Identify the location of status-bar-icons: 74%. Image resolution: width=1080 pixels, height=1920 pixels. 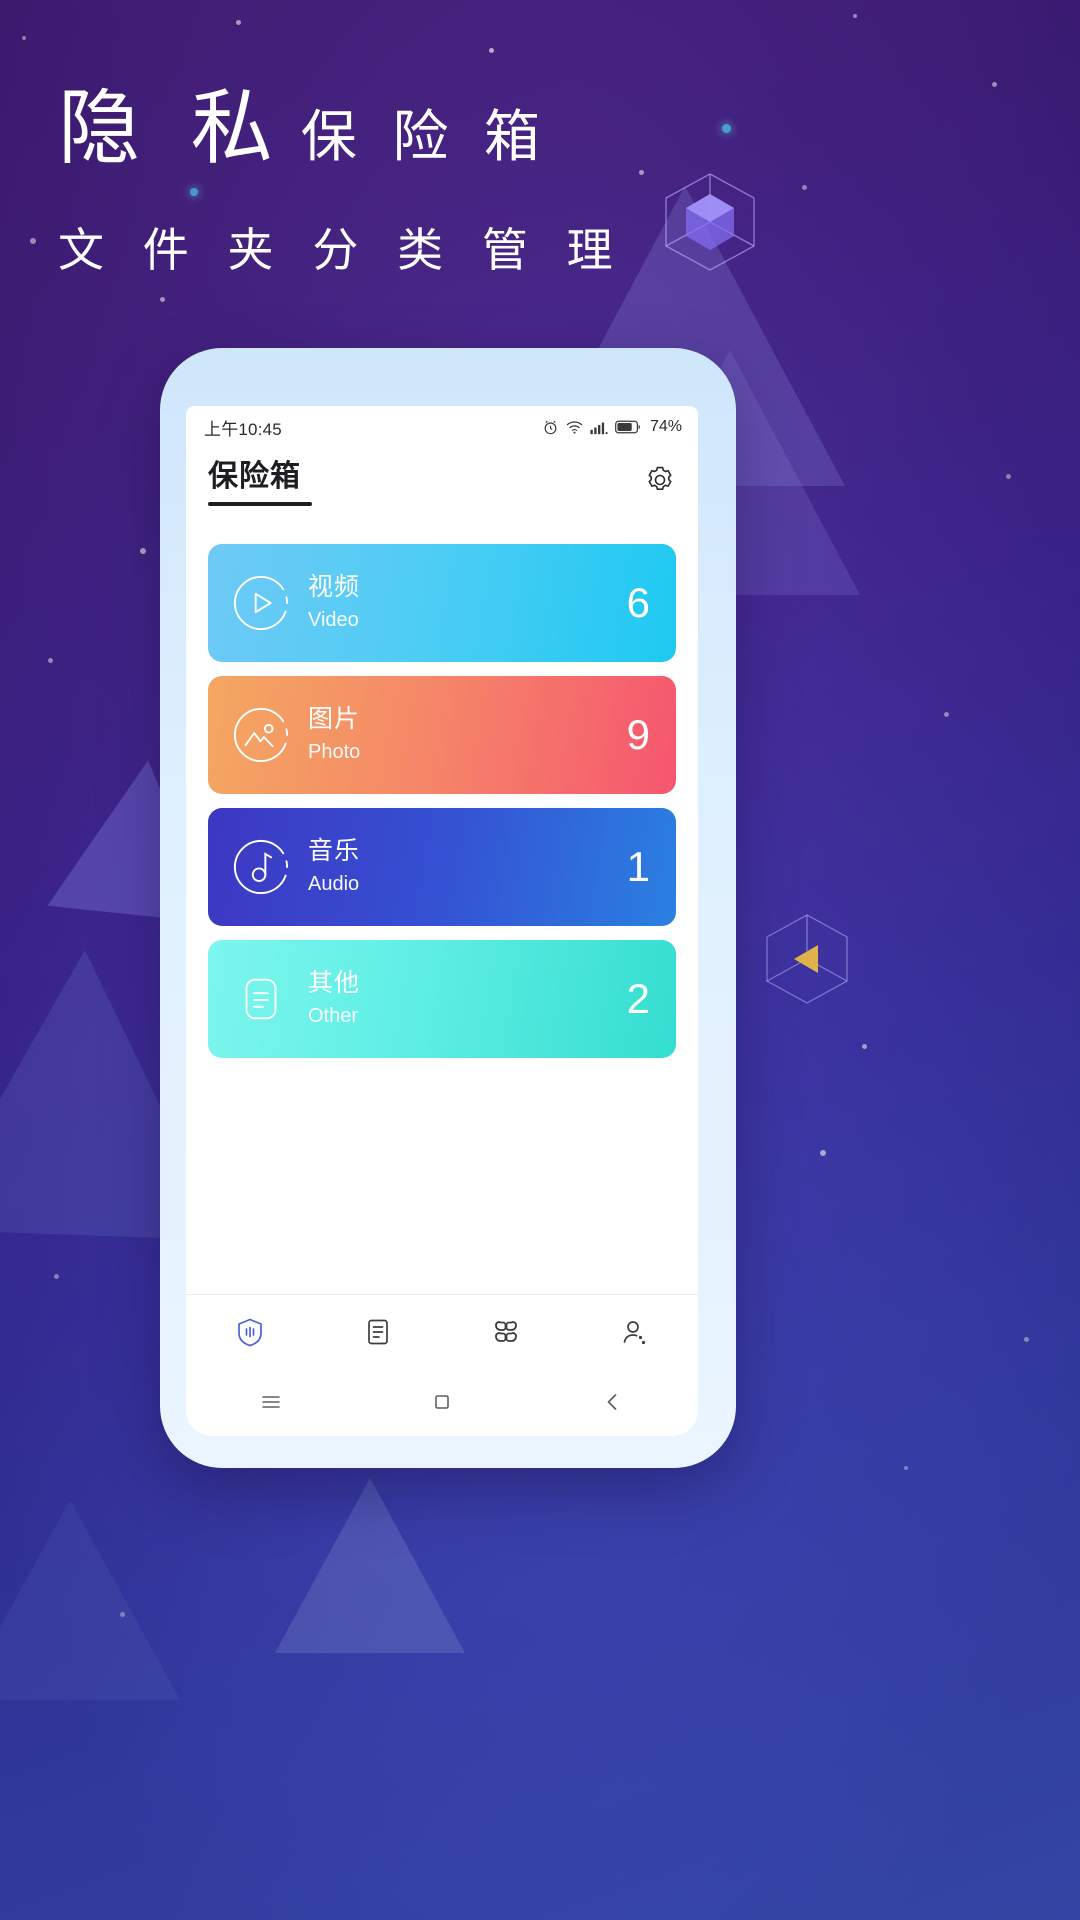
(612, 427).